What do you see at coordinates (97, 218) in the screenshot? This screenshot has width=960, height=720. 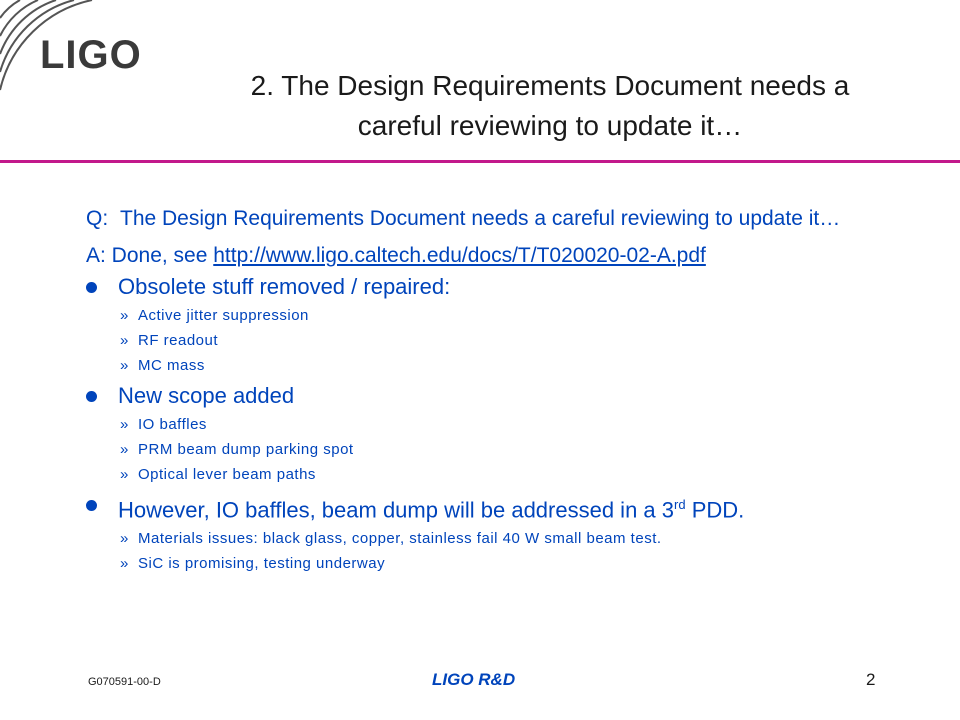 I see `question-label: Q:` at bounding box center [97, 218].